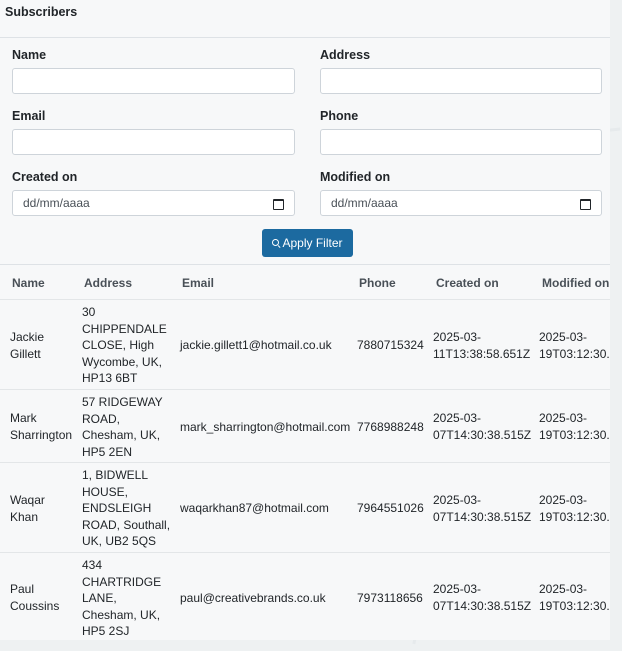 Image resolution: width=622 pixels, height=651 pixels. Describe the element at coordinates (153, 203) in the screenshot. I see `created-on-date-input: dd/mm/aaaa` at that location.